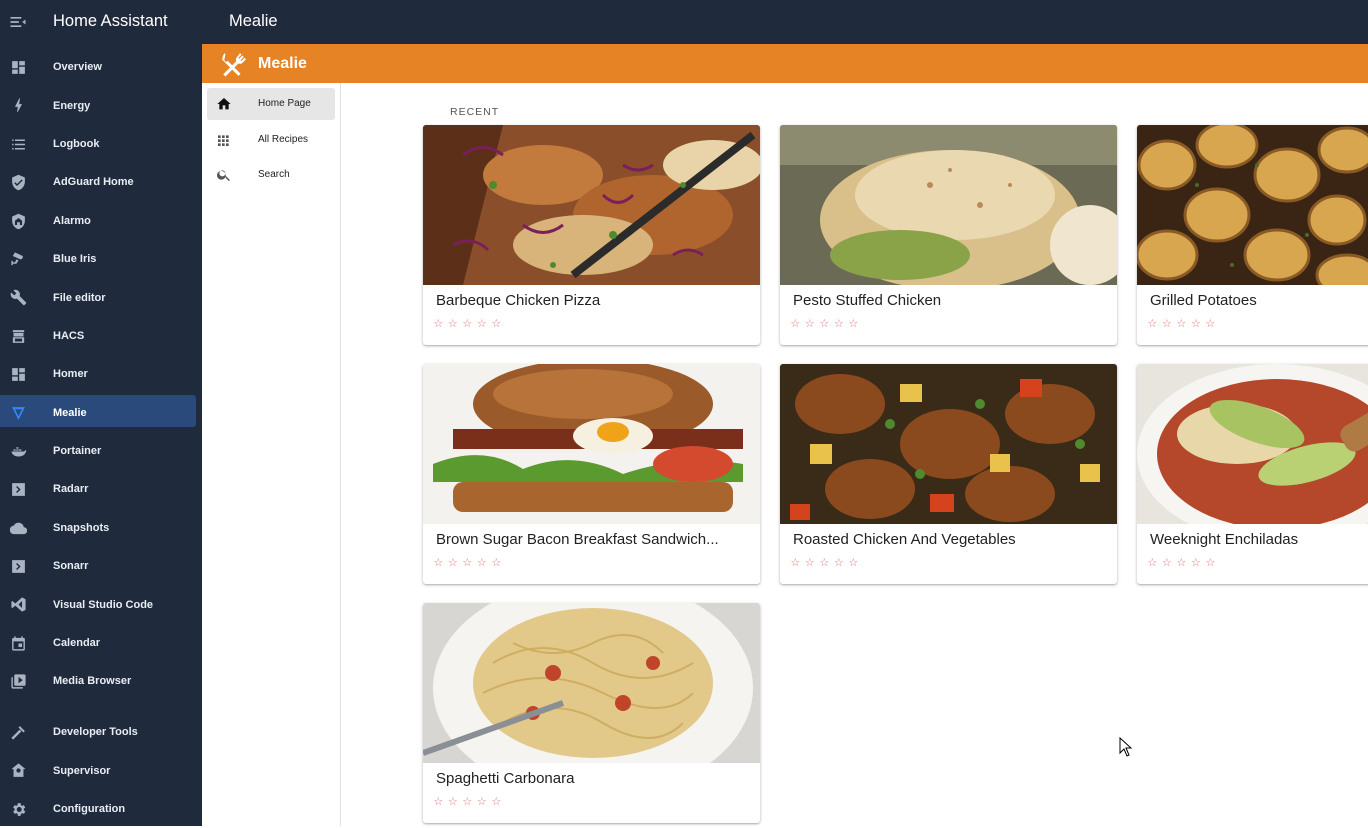  I want to click on sidebar-item-label: Visual Studio Code, so click(103, 604).